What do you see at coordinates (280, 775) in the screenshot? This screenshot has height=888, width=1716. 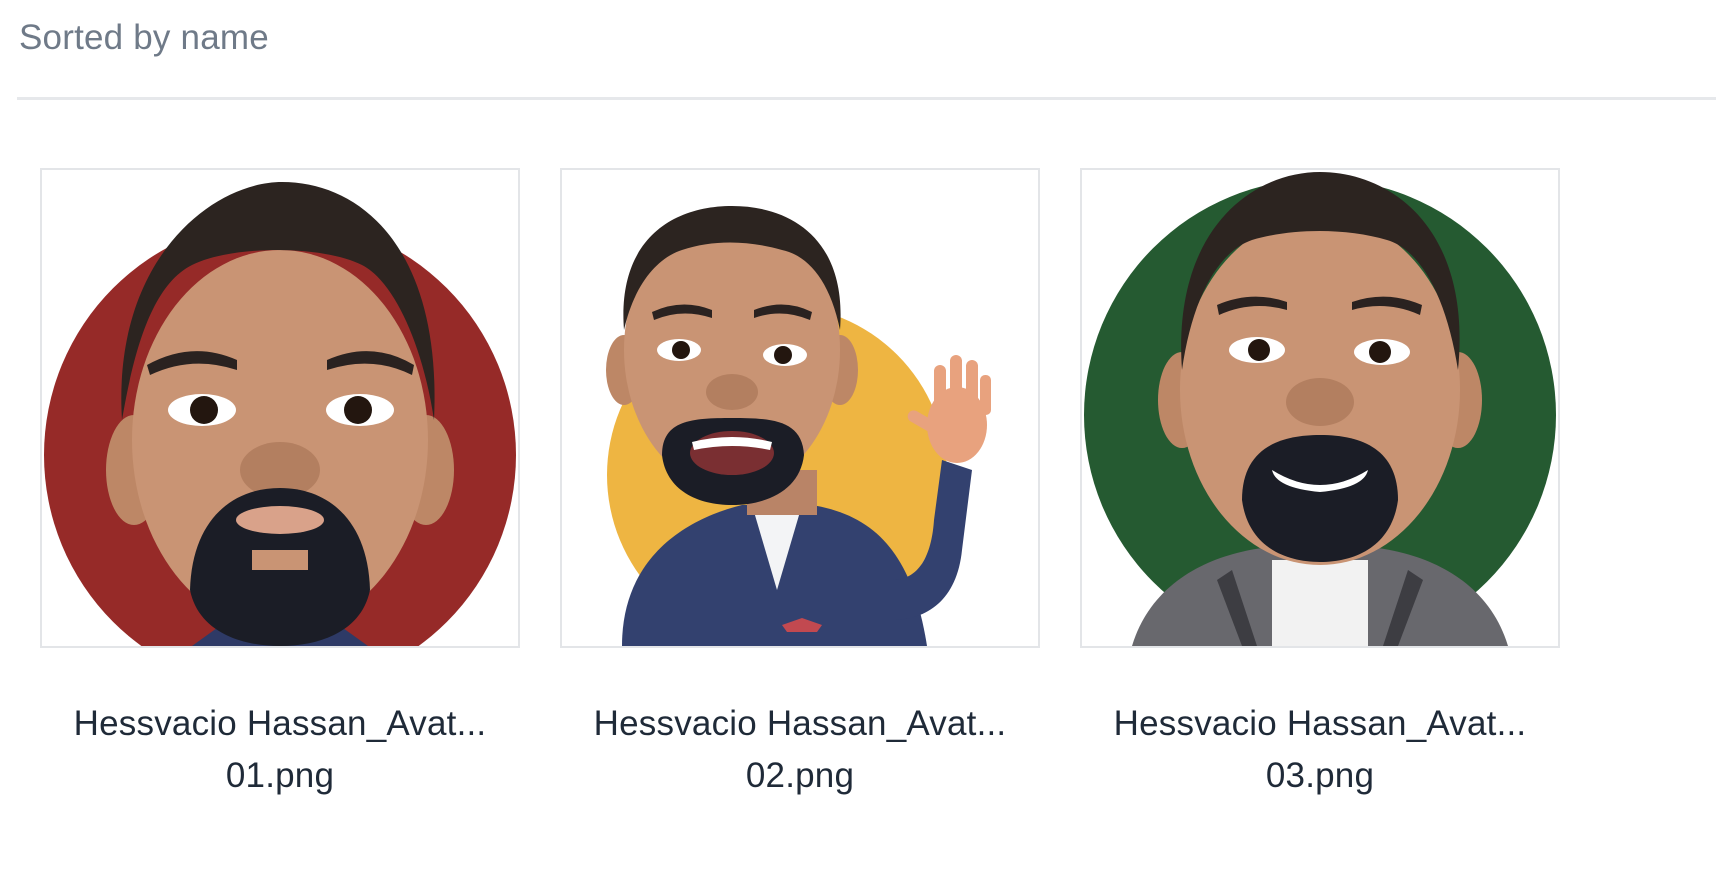 I see `file-name-line-2: 01.png` at bounding box center [280, 775].